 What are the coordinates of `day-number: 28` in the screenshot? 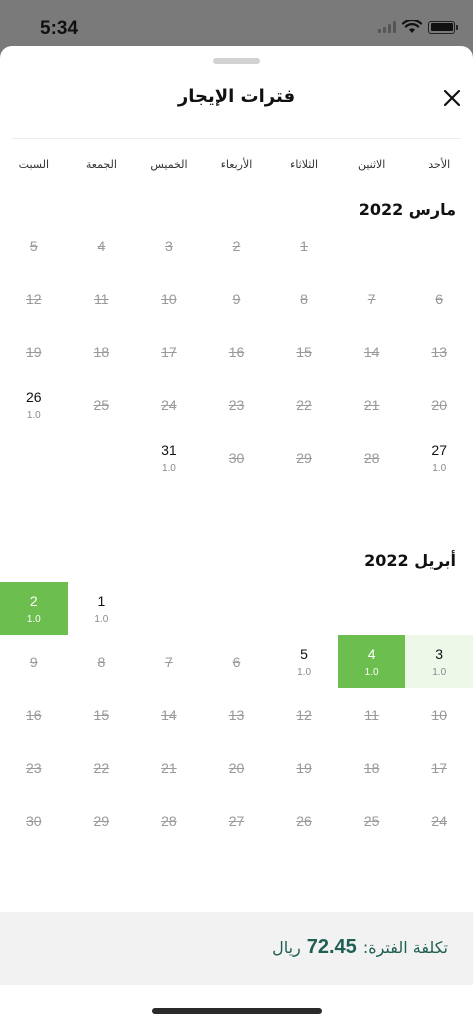 It's located at (371, 457).